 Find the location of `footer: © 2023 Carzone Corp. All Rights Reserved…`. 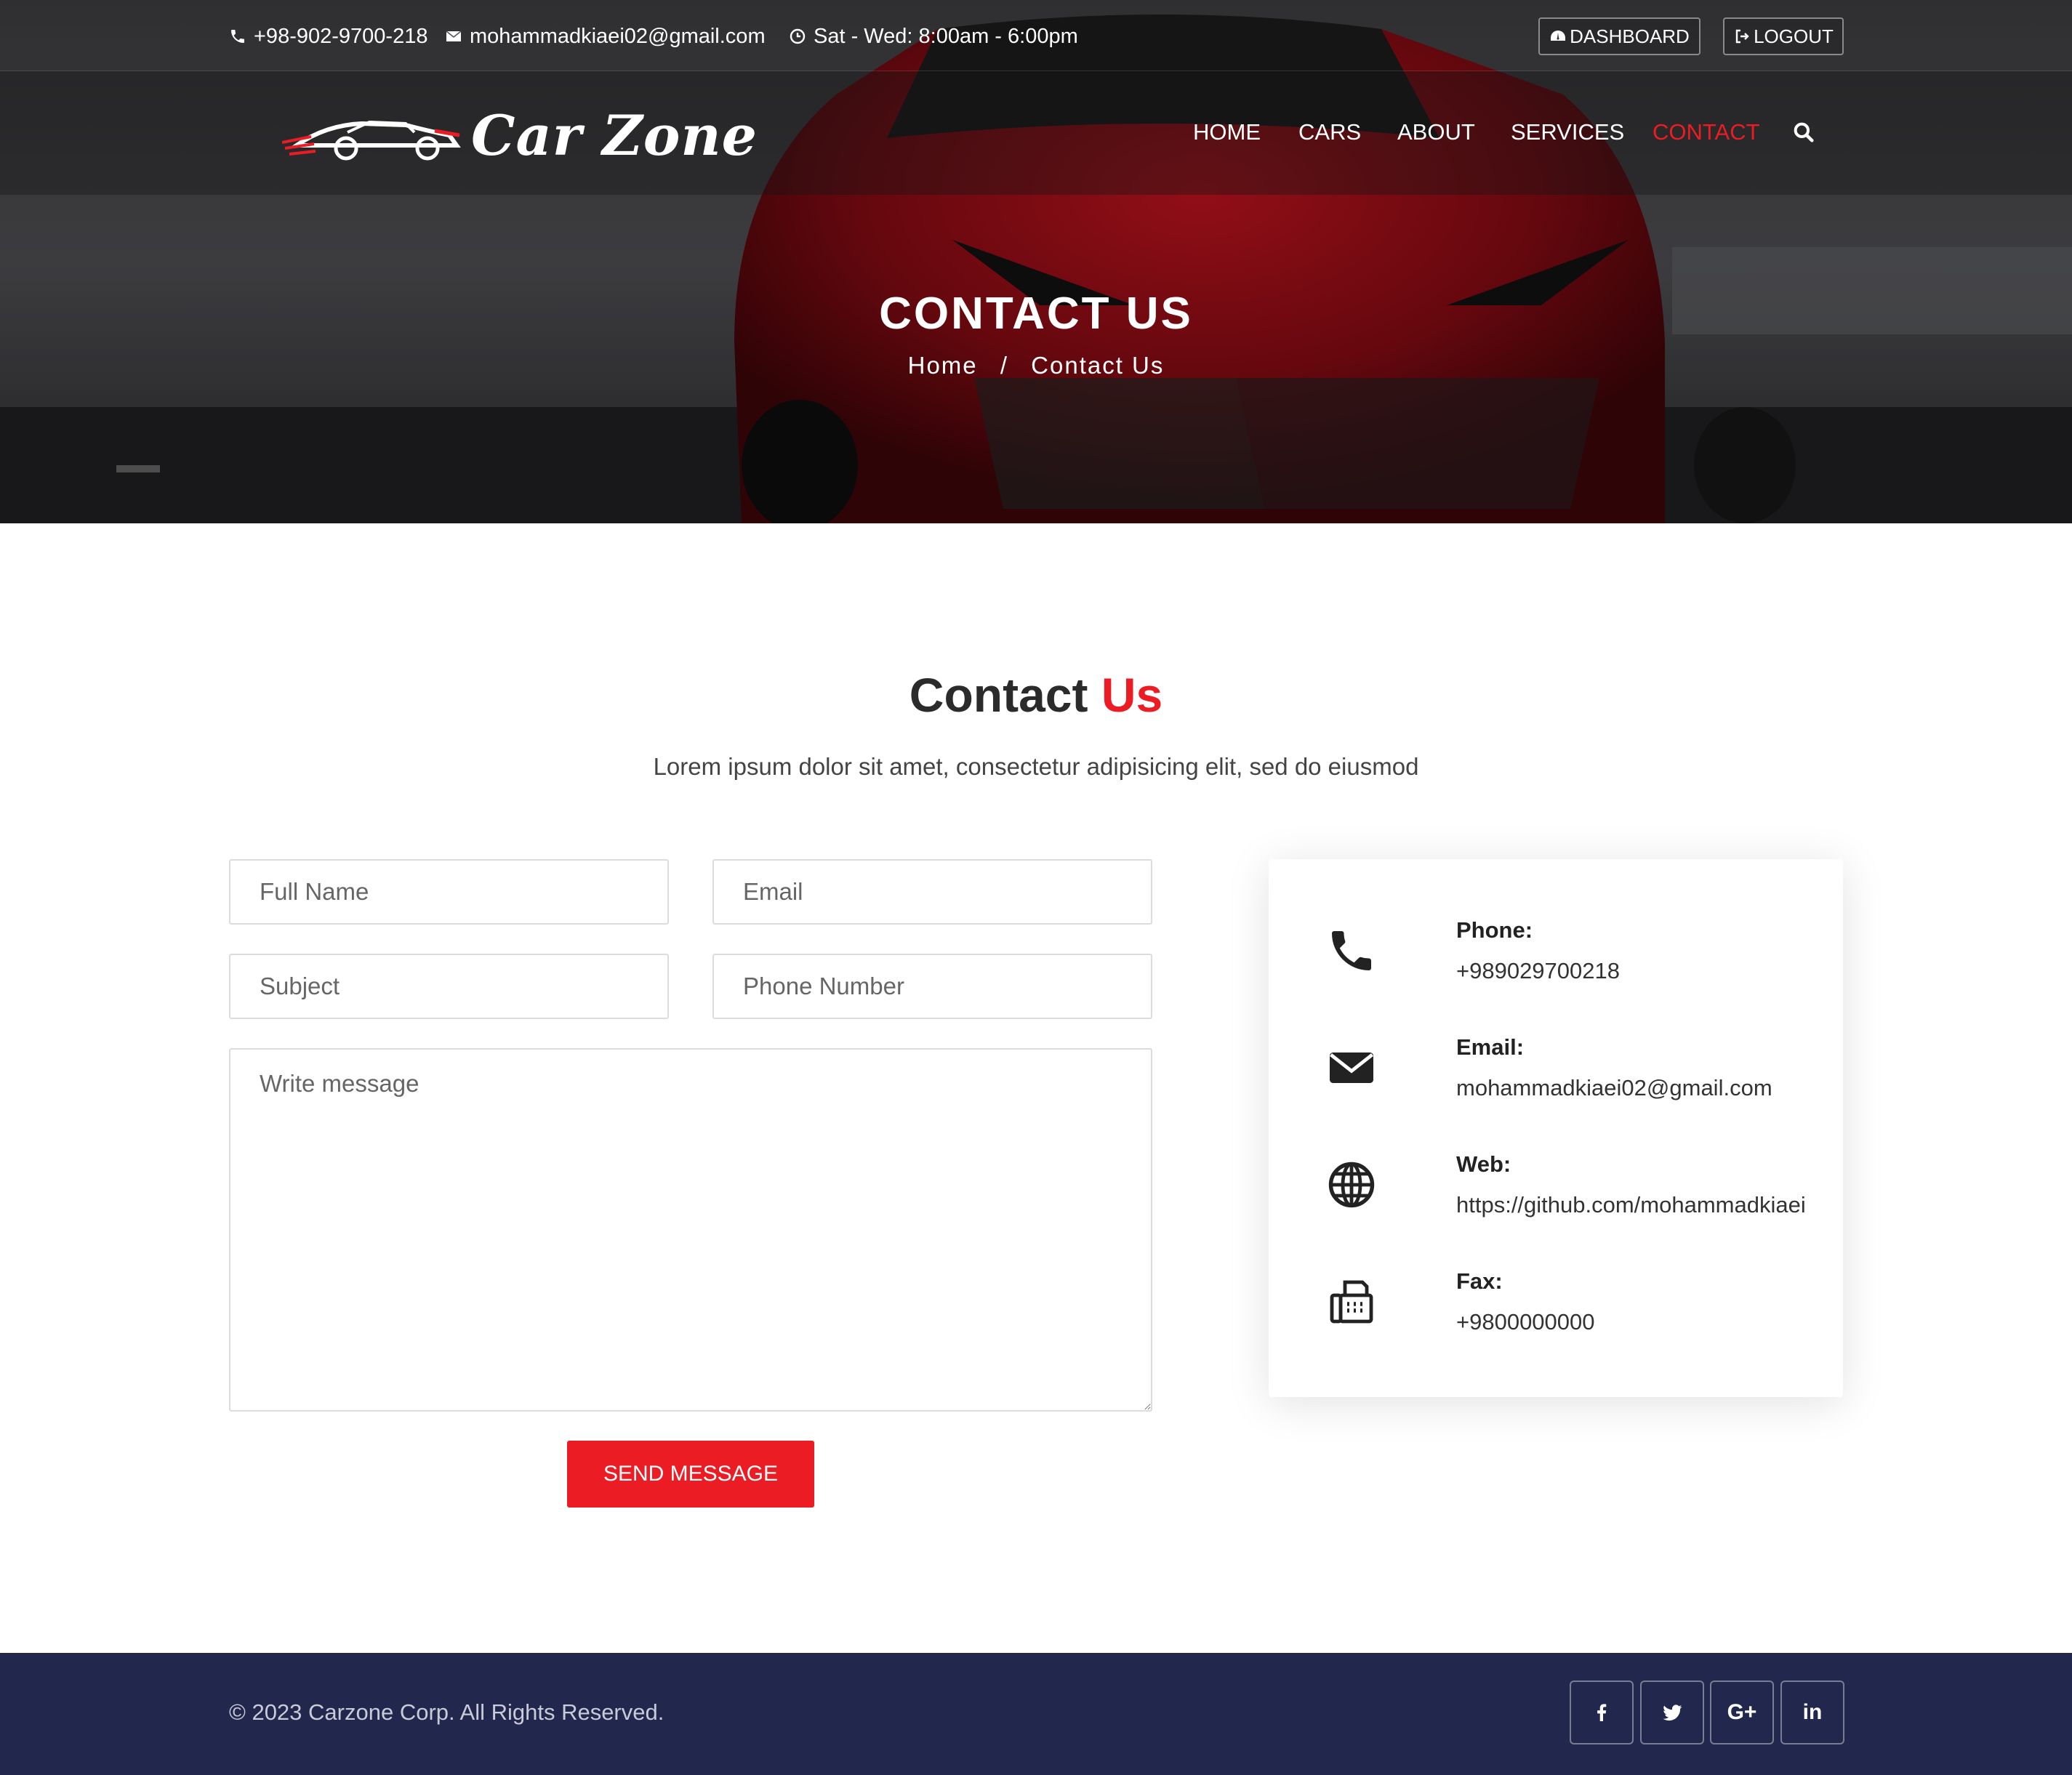

footer: © 2023 Carzone Corp. All Rights Reserved… is located at coordinates (1036, 1714).